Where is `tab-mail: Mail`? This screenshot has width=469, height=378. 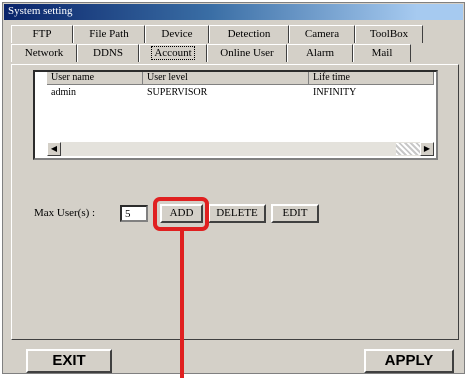
tab-mail: Mail is located at coordinates (382, 53).